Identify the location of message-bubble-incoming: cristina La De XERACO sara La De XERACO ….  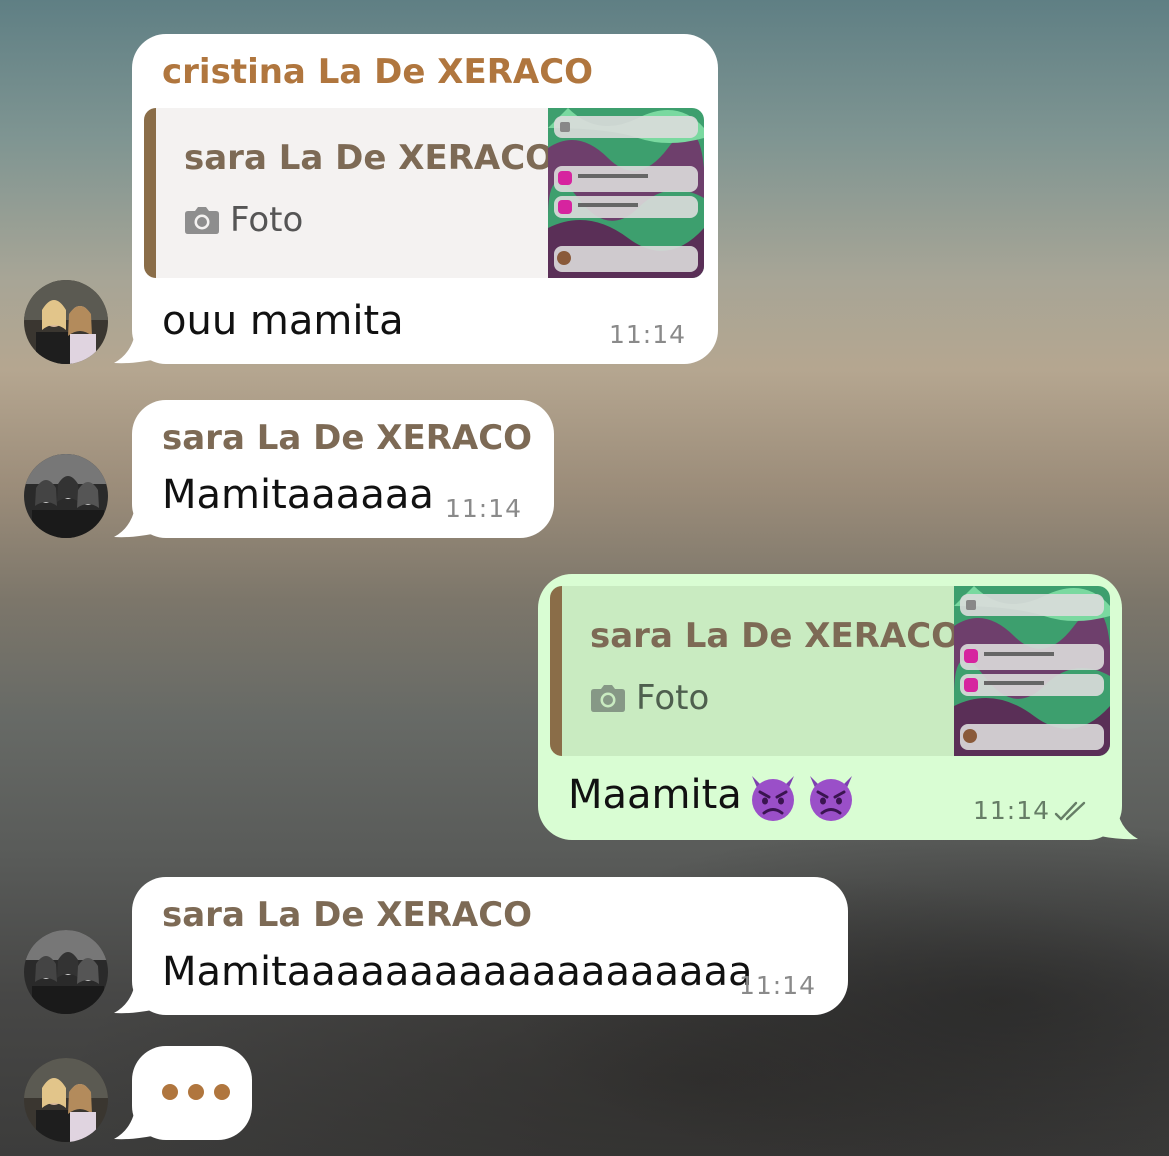
(425, 199).